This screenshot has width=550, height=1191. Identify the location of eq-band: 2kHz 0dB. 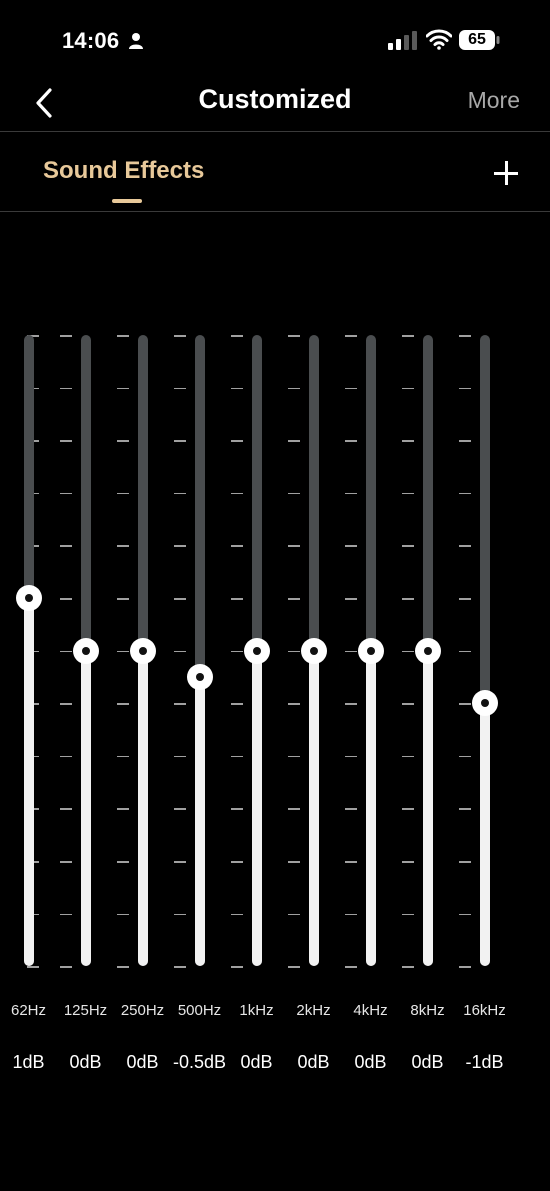
(313, 700).